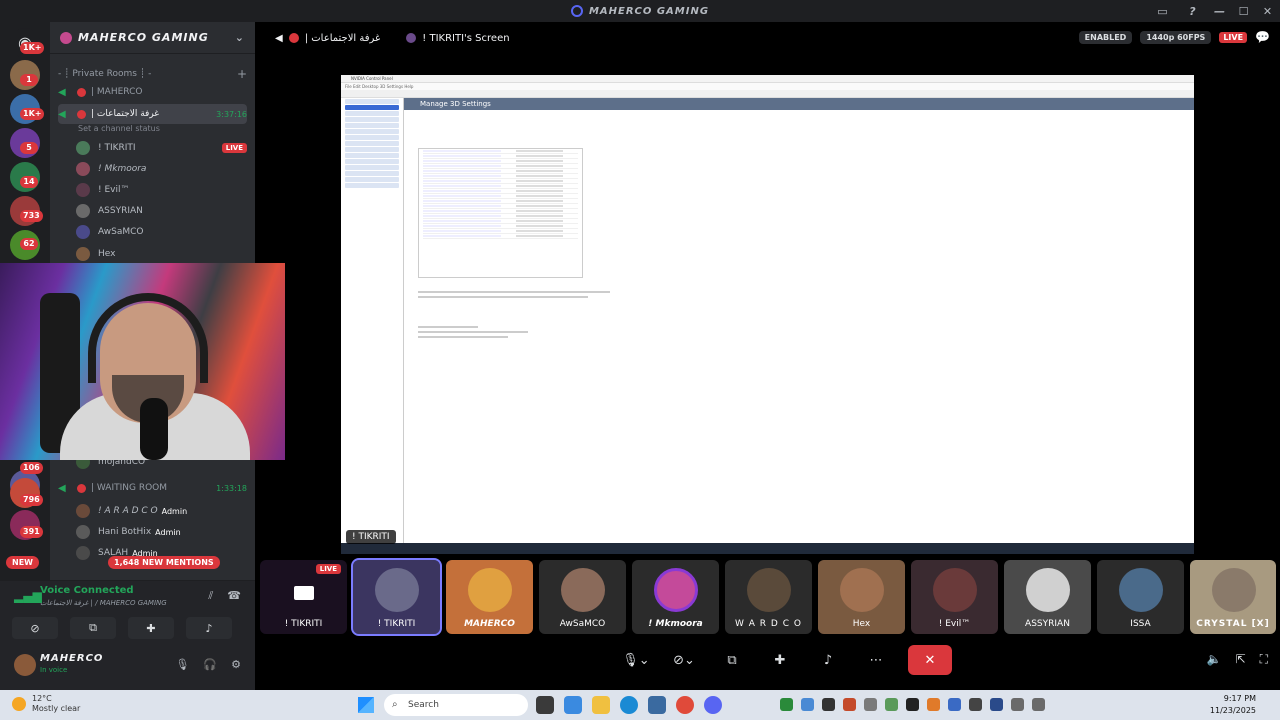 This screenshot has width=1280, height=720. What do you see at coordinates (161, 511) in the screenshot?
I see `voice-member: ! A R A D C O Admin` at bounding box center [161, 511].